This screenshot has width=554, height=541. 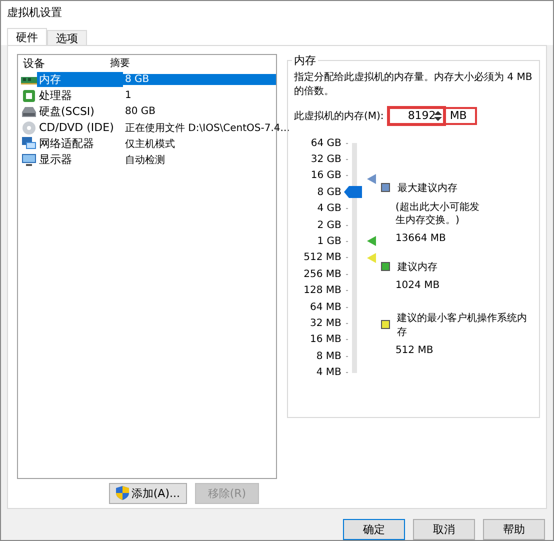 I want to click on device-cell: 网络适配器, so click(x=80, y=144).